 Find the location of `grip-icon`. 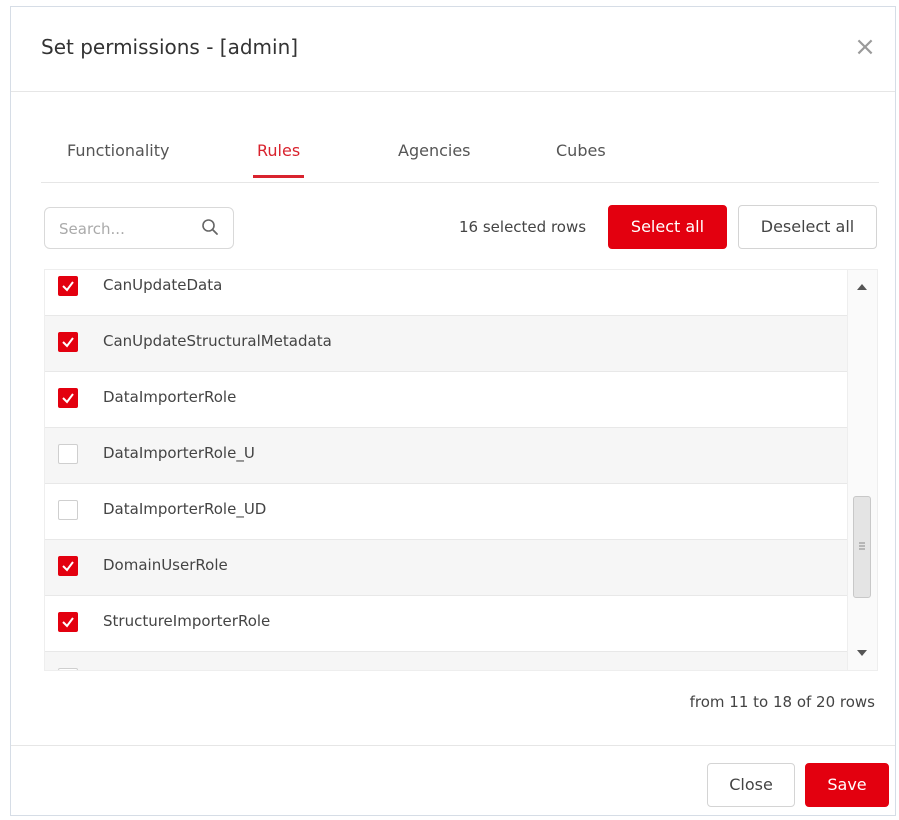

grip-icon is located at coordinates (862, 546).